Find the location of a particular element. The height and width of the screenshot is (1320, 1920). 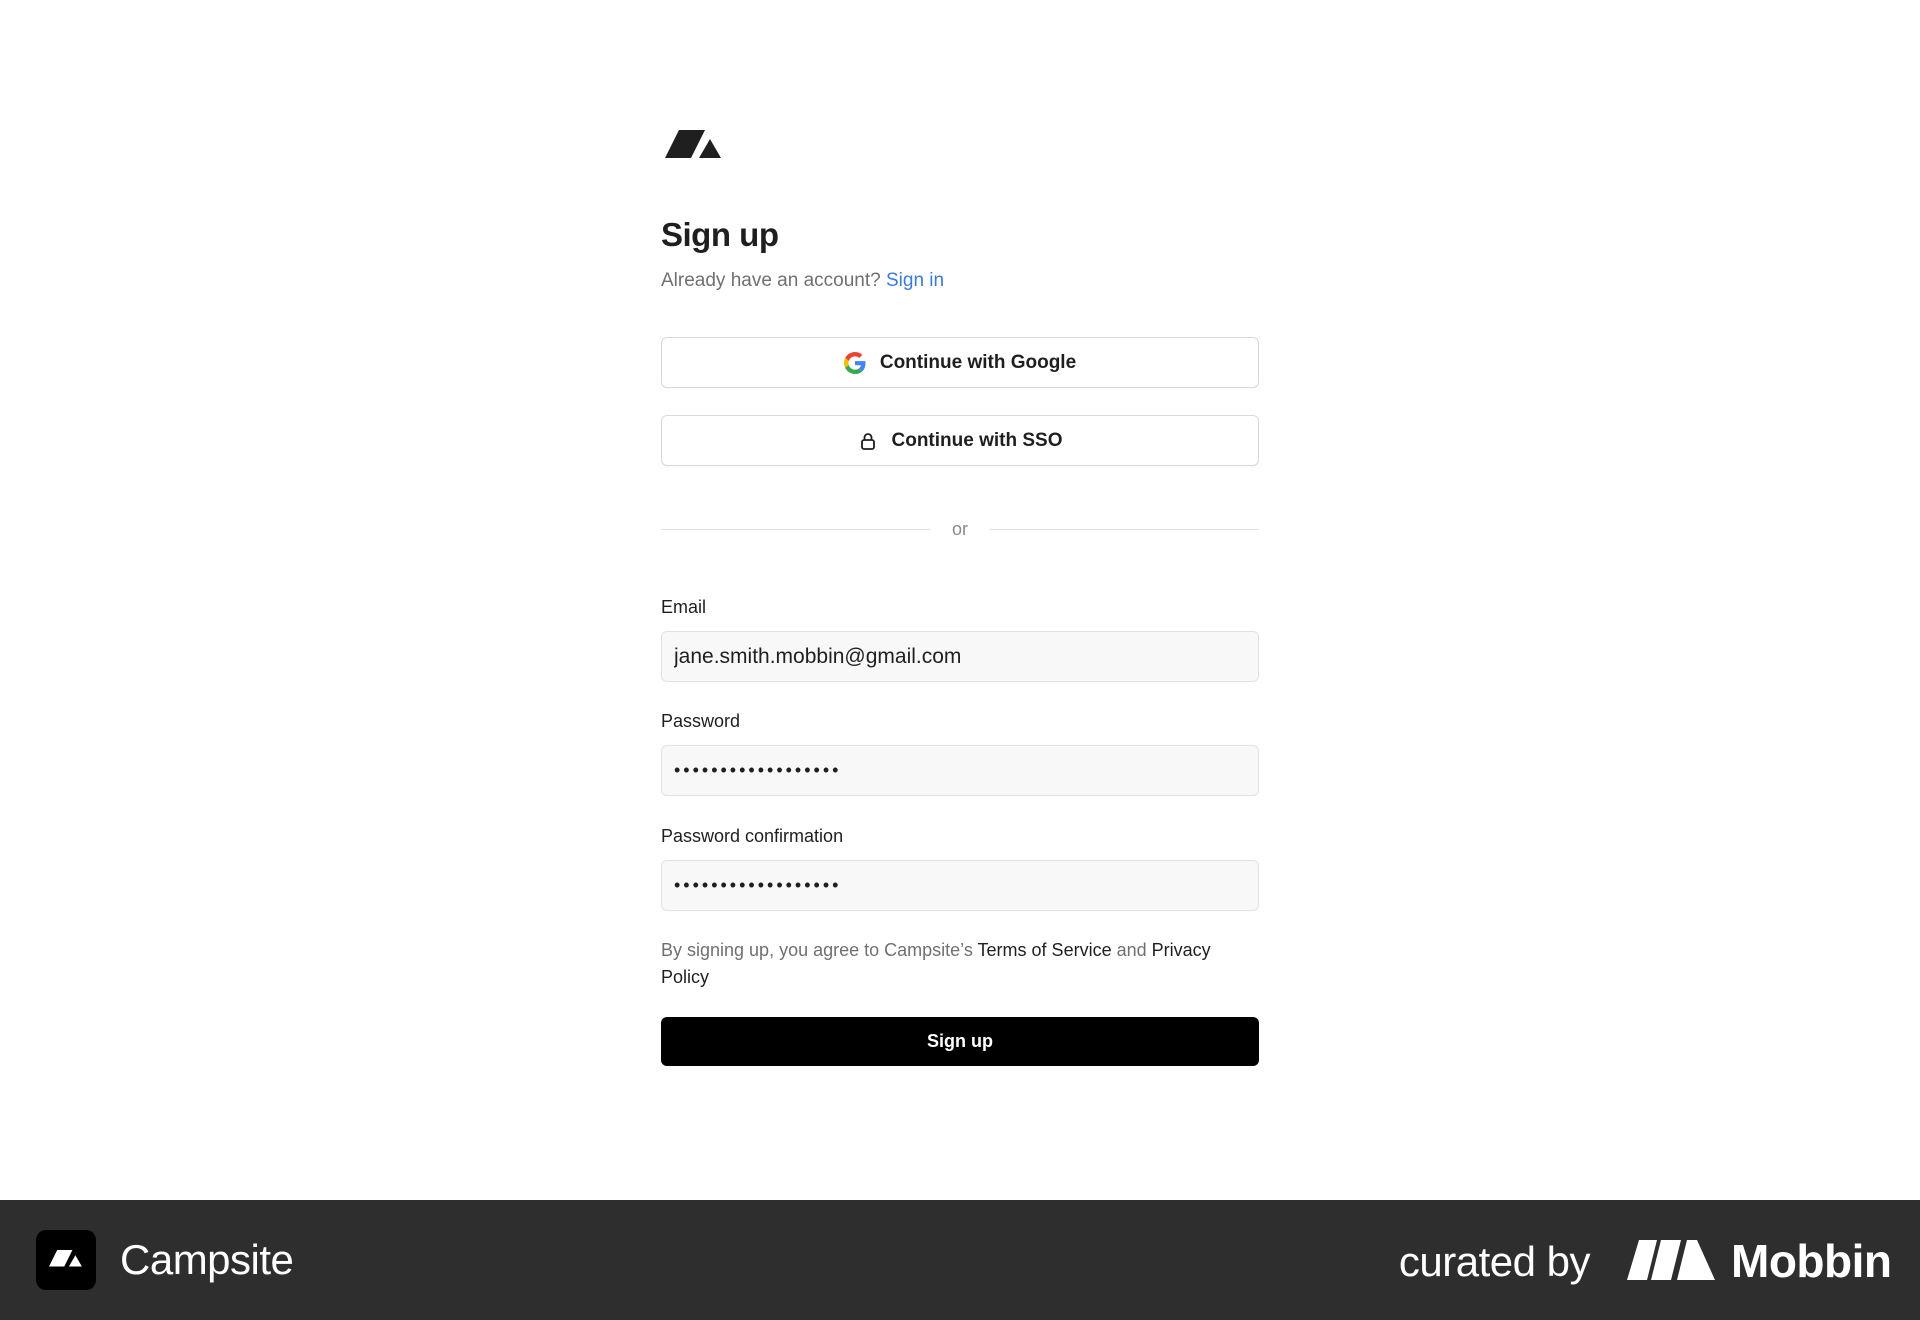

divider-label: or is located at coordinates (960, 528).